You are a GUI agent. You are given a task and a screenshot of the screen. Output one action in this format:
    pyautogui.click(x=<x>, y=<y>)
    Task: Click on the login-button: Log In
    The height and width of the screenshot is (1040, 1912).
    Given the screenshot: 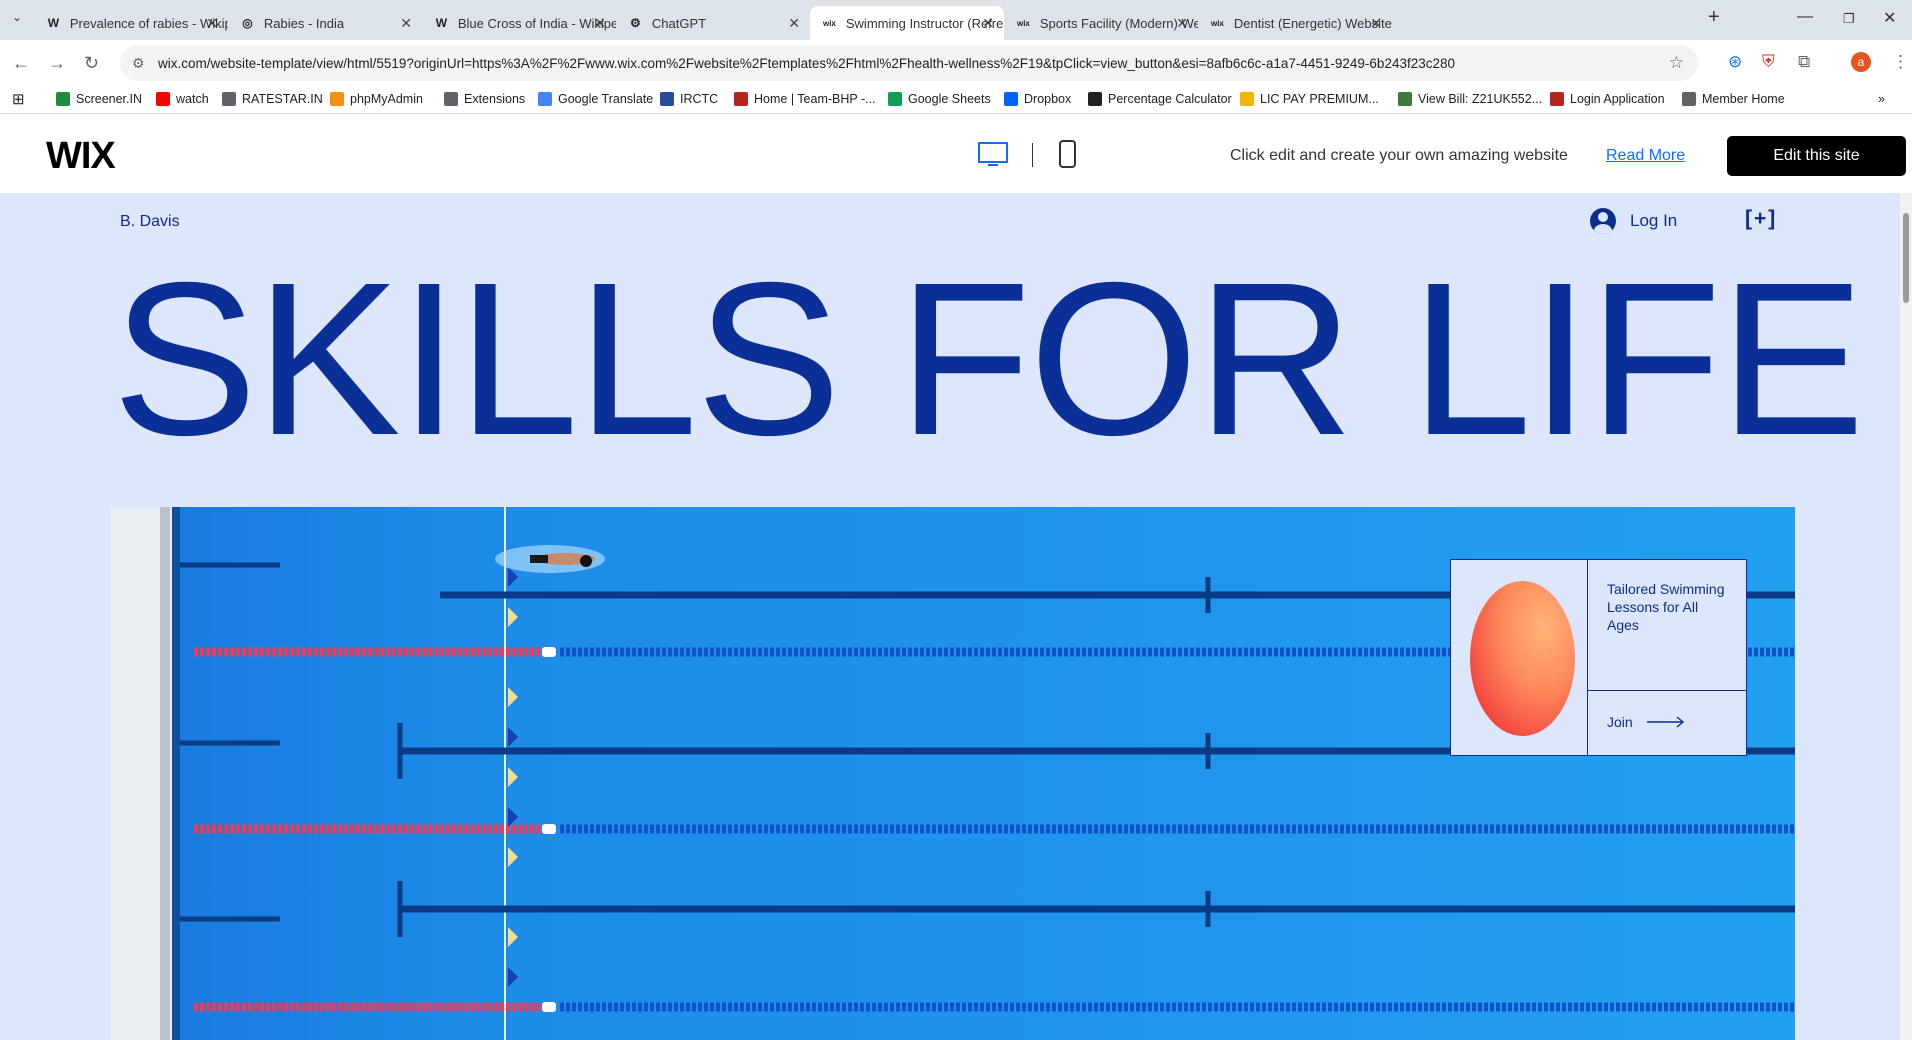 What is the action you would take?
    pyautogui.click(x=1633, y=221)
    